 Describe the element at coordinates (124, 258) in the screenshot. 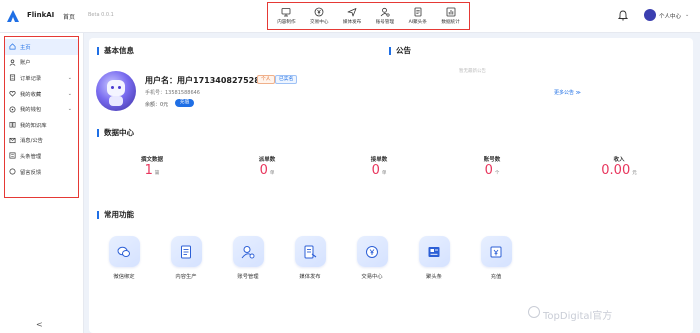

I see `func-wechat-bind: 微信绑定` at that location.